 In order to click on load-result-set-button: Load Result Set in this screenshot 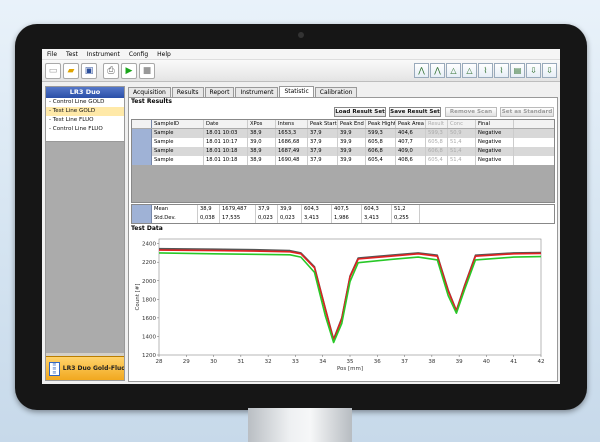, I will do `click(360, 112)`.